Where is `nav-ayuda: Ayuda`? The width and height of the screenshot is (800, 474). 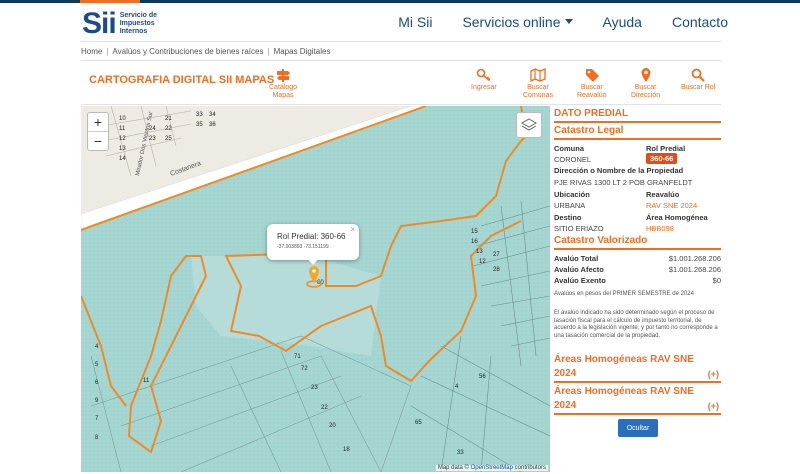 nav-ayuda: Ayuda is located at coordinates (622, 22).